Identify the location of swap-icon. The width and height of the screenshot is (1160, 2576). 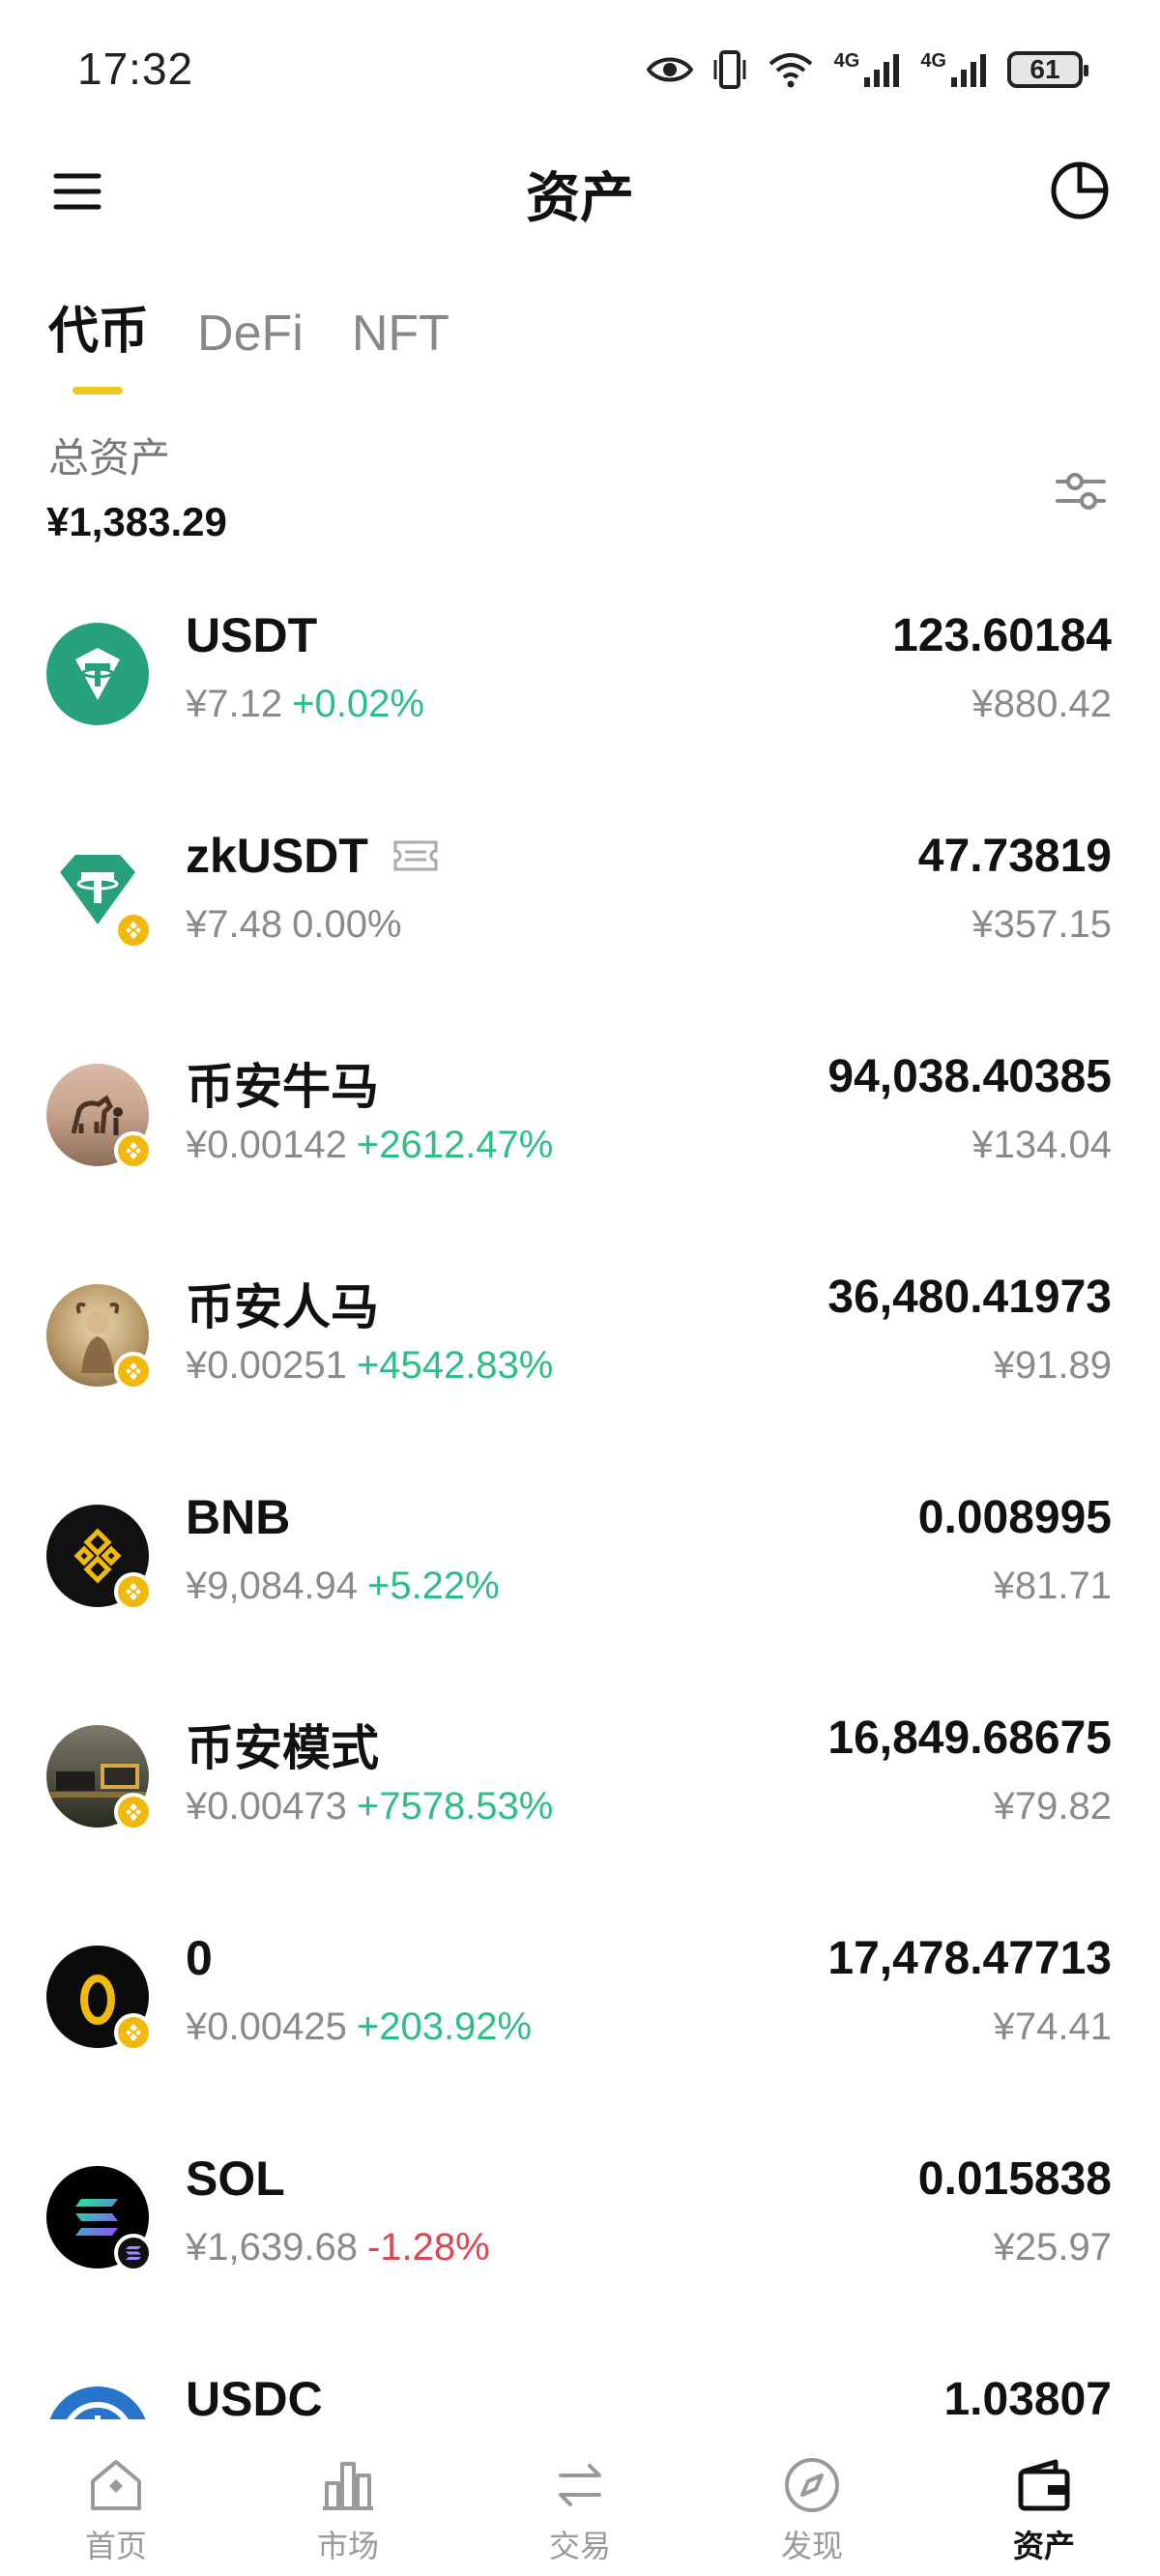
(580, 2485).